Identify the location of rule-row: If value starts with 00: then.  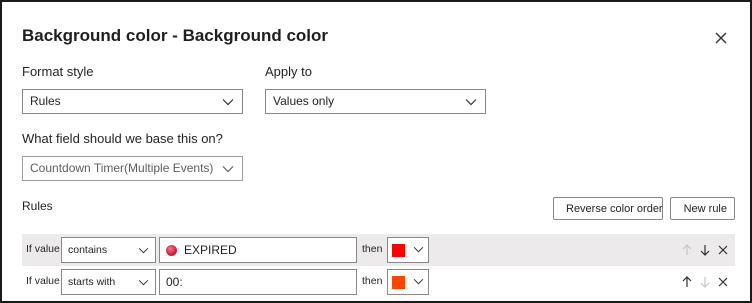
(378, 282).